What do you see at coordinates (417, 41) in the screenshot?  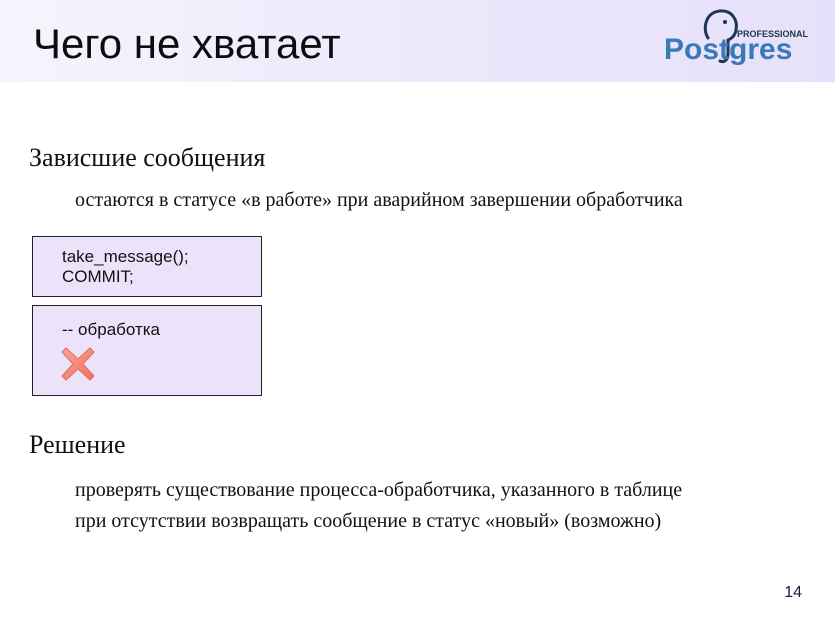 I see `slide-header: Чего не хватает PROFESSIONAL Postgres` at bounding box center [417, 41].